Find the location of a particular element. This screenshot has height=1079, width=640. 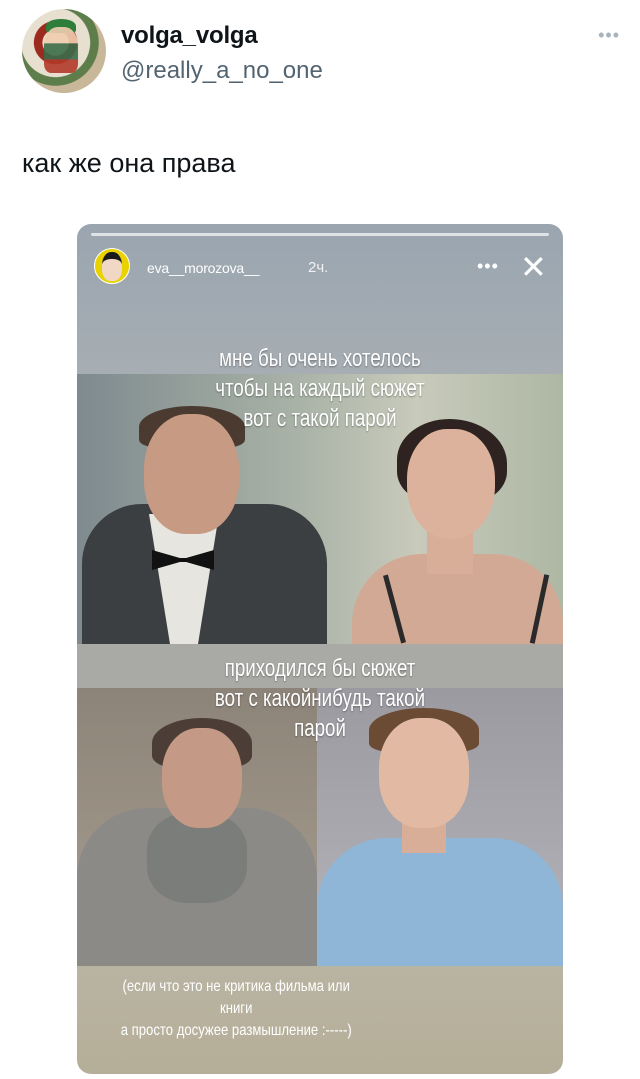

caption-top-line: чтобы на каждый сюжет is located at coordinates (320, 388).